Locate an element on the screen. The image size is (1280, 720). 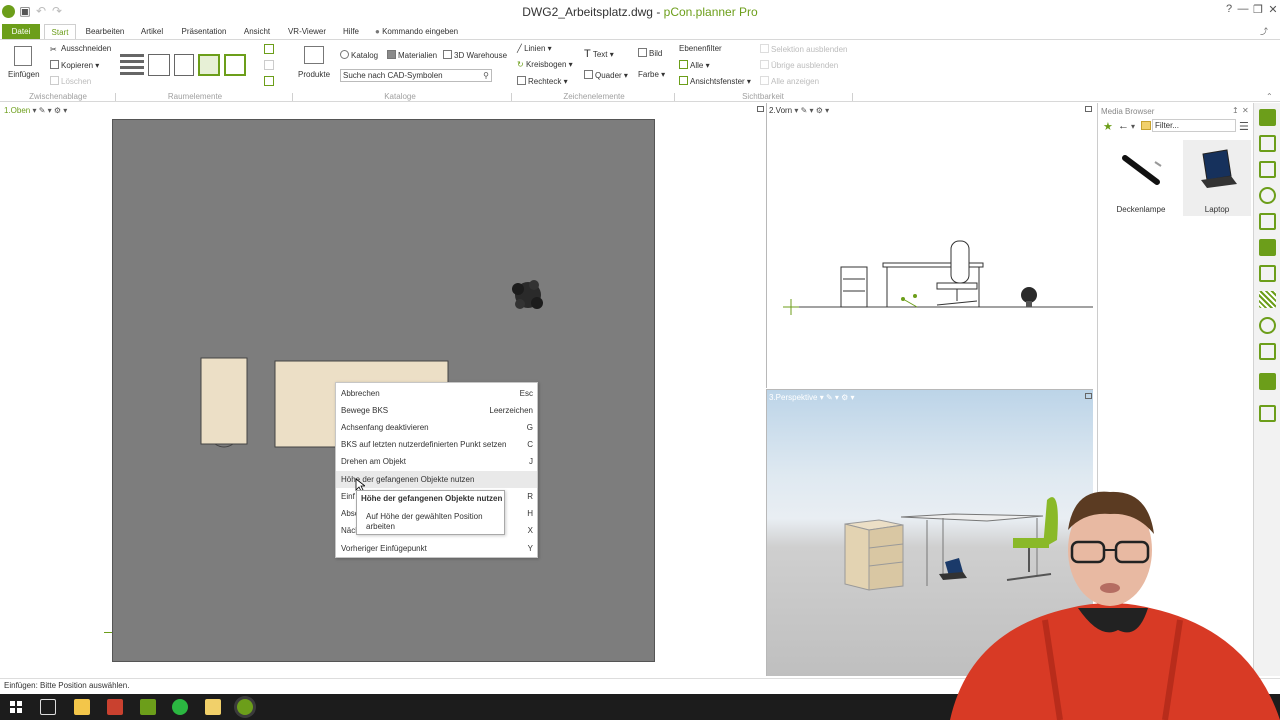
properties-icon is located at coordinates (1267, 273).